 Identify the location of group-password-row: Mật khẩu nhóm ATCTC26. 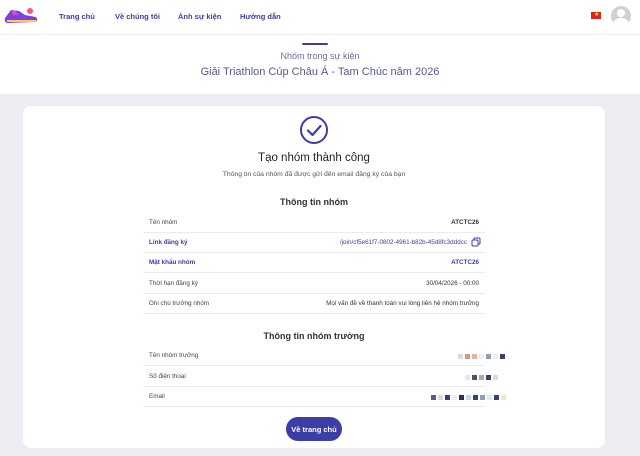
(314, 263).